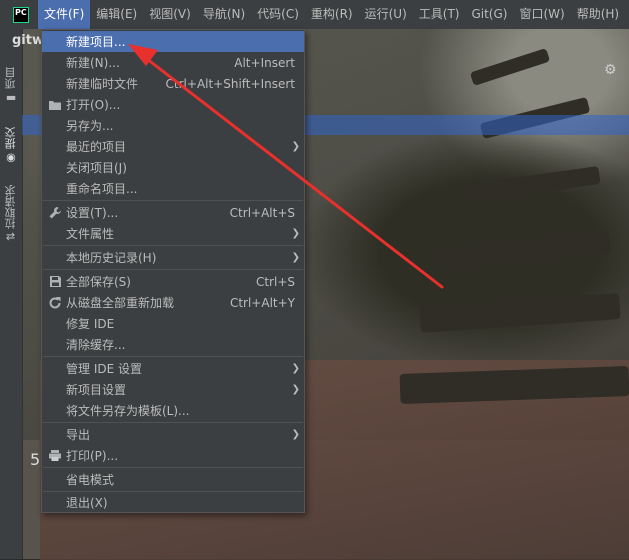 Image resolution: width=629 pixels, height=560 pixels. What do you see at coordinates (173, 233) in the screenshot?
I see `menu-item-file-properties: 文件属性 ❯` at bounding box center [173, 233].